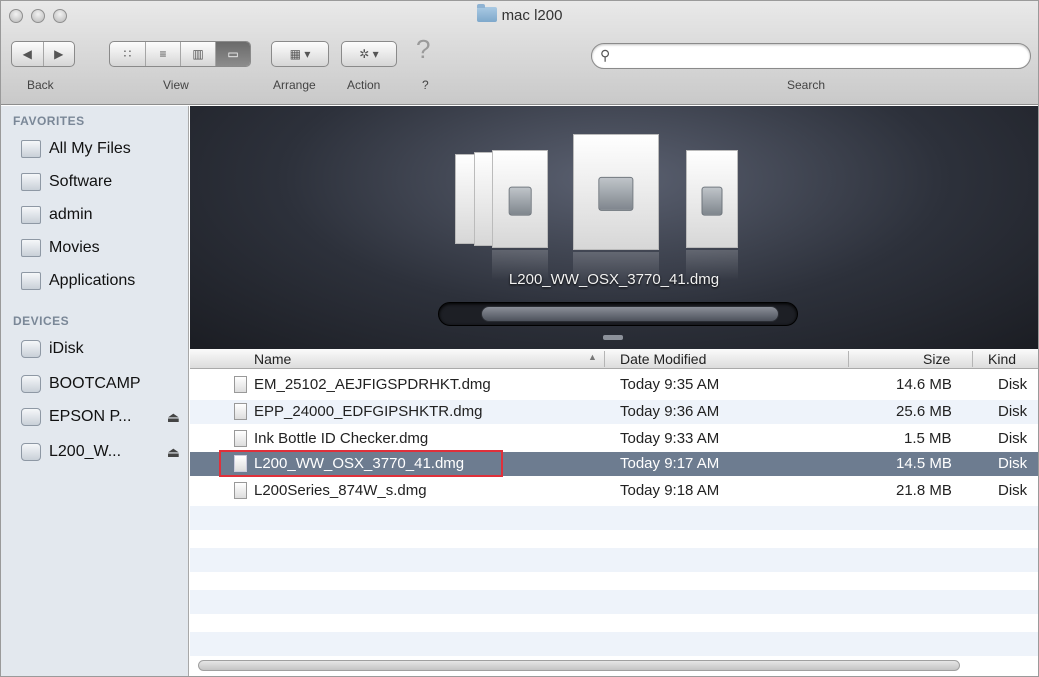 The height and width of the screenshot is (677, 1039). Describe the element at coordinates (425, 85) in the screenshot. I see `help-label: ?` at that location.